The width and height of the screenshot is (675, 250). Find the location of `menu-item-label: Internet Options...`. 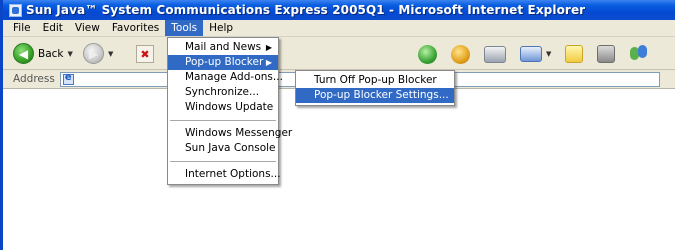

menu-item-label: Internet Options... is located at coordinates (233, 174).